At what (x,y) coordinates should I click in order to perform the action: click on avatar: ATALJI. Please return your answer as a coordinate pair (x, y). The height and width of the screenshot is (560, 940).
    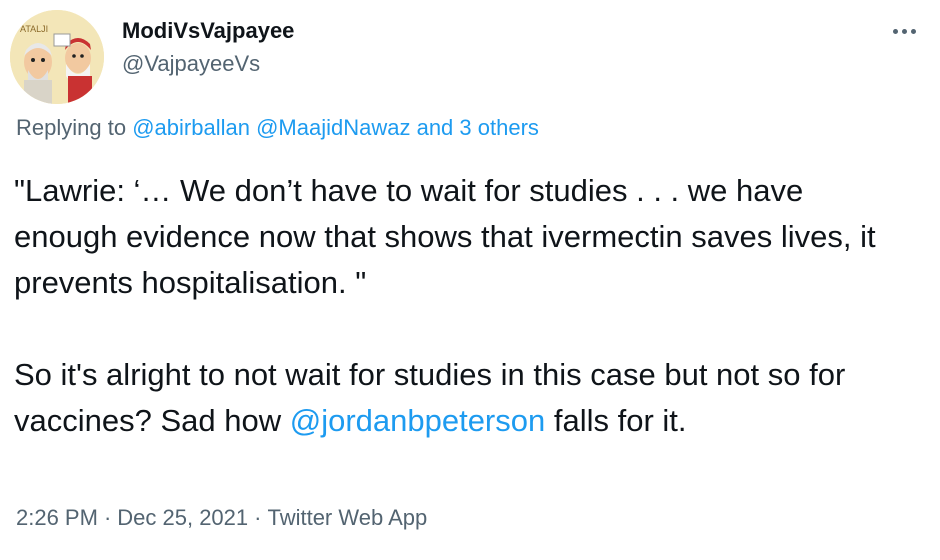
    Looking at the image, I should click on (57, 57).